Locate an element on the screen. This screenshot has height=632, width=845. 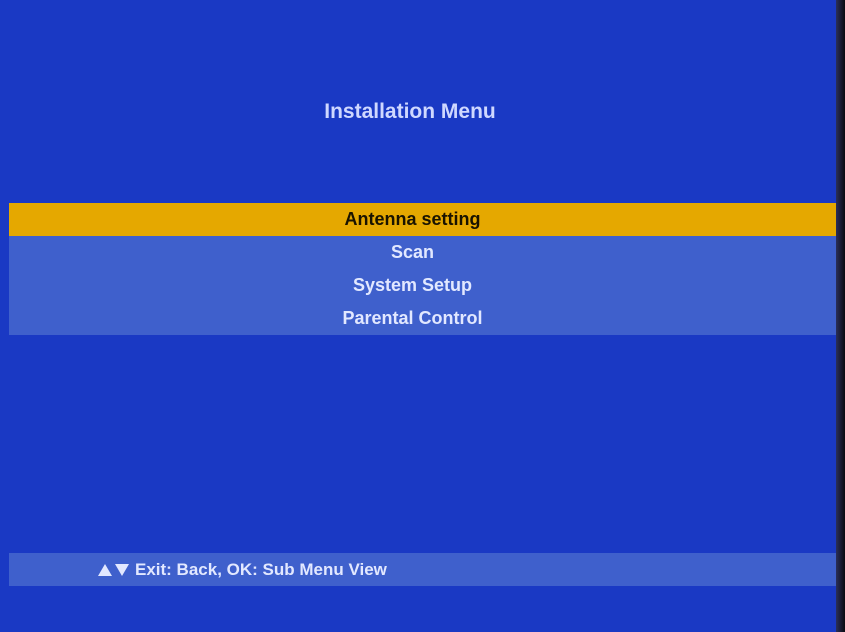
status-hint-group: Exit: Back, OK: Sub Menu View is located at coordinates (242, 569).